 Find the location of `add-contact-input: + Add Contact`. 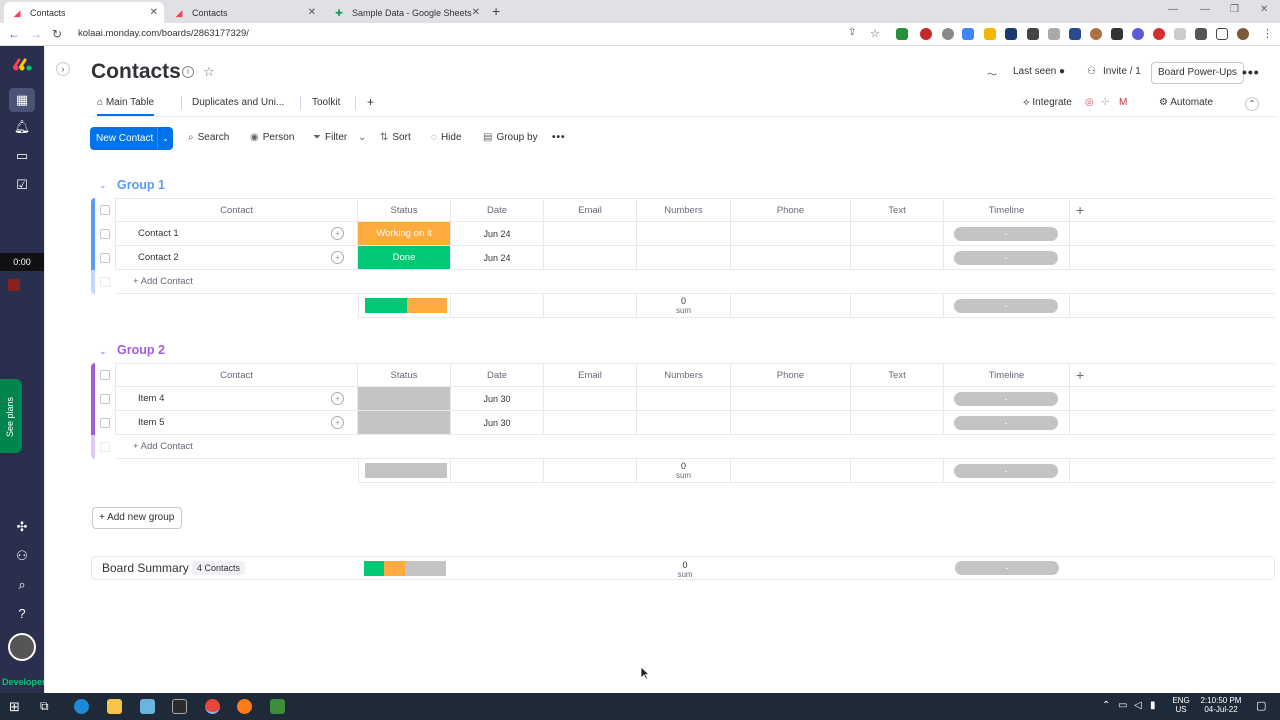

add-contact-input: + Add Contact is located at coordinates (695, 282).